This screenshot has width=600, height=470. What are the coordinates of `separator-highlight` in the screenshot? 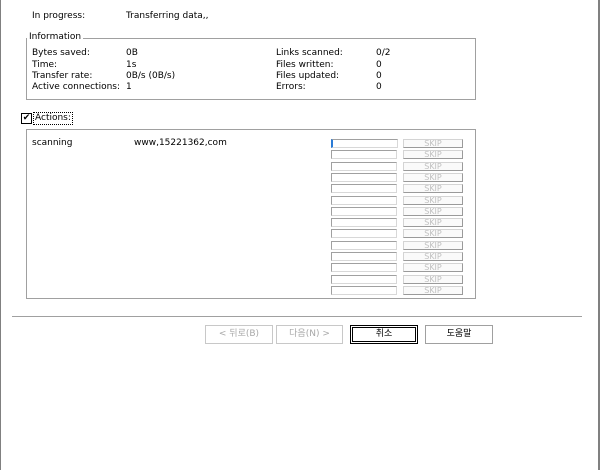 It's located at (297, 317).